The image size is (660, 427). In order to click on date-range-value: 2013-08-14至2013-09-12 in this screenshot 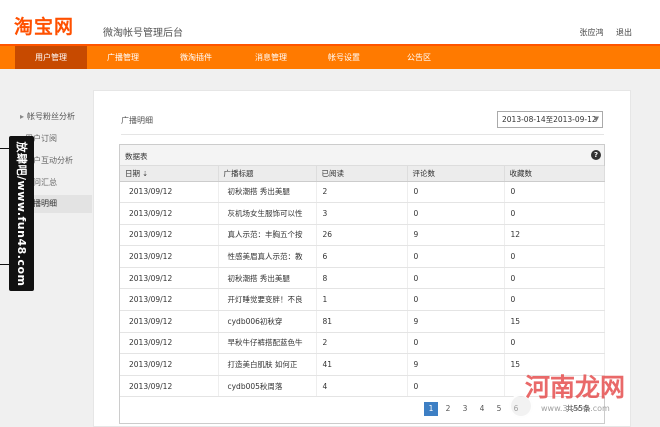, I will do `click(549, 119)`.